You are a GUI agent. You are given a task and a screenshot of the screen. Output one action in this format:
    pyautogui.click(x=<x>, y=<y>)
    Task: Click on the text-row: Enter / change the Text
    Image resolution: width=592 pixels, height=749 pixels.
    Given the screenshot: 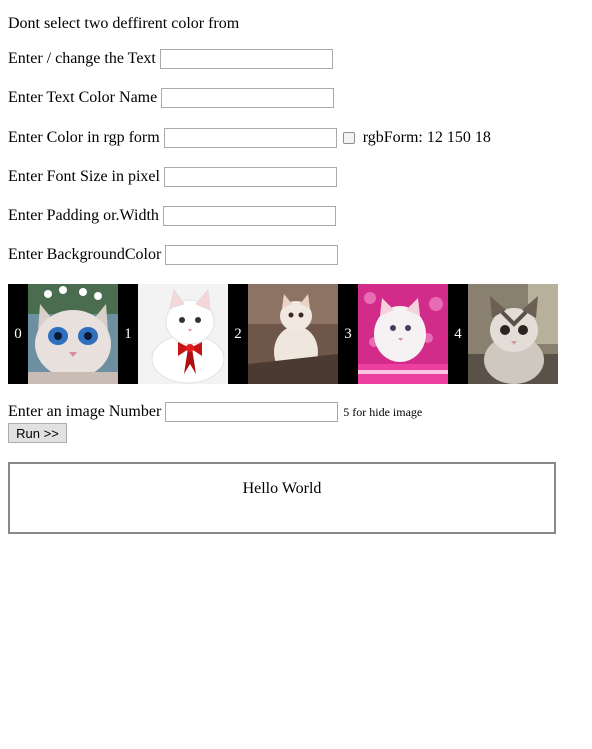 What is the action you would take?
    pyautogui.click(x=170, y=59)
    